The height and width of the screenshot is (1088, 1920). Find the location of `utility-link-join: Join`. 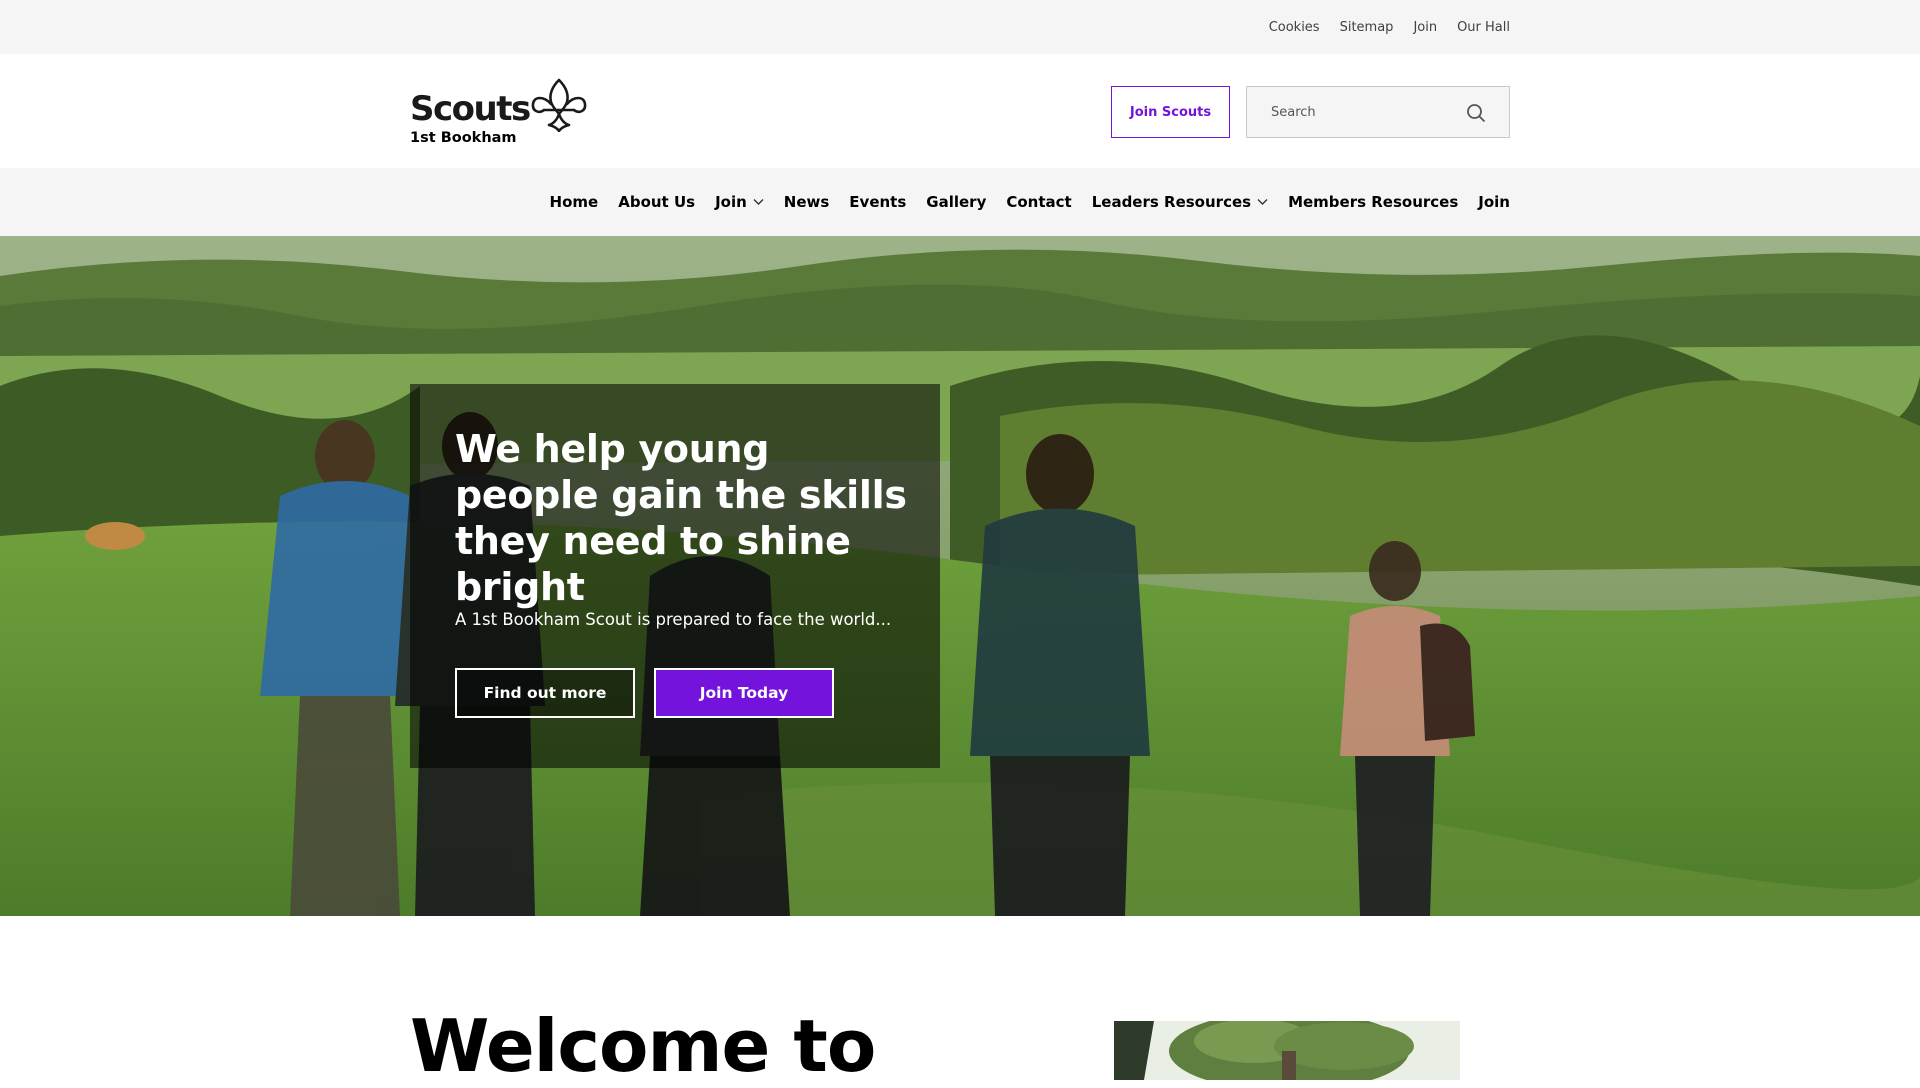

utility-link-join: Join is located at coordinates (1425, 27).